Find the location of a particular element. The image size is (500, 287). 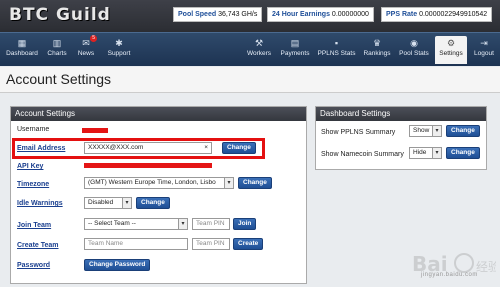

namecoin-change-button: Change is located at coordinates (463, 153).